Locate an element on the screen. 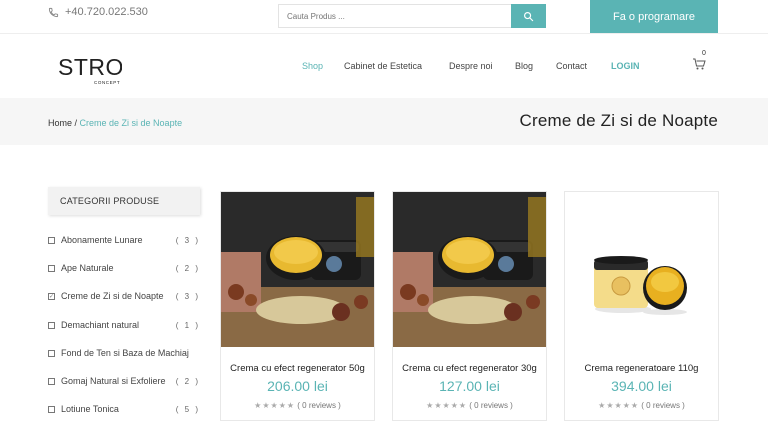 This screenshot has width=768, height=421. strop-logo: STROP CONCEPT is located at coordinates (89, 68).